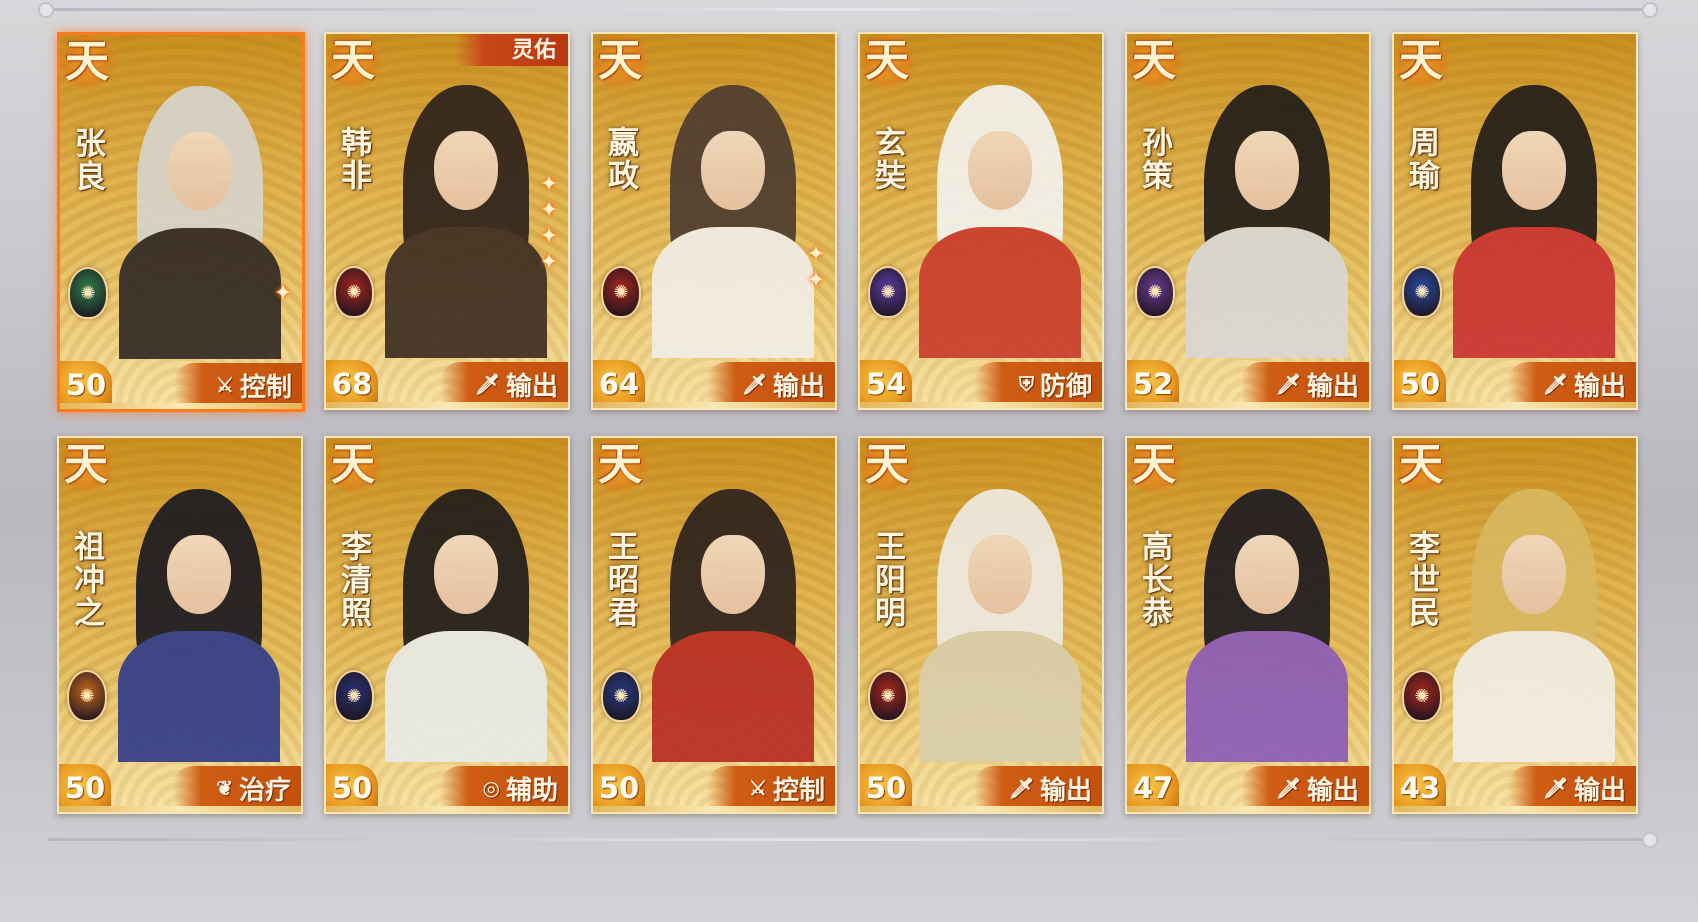 The image size is (1698, 922). What do you see at coordinates (491, 788) in the screenshot?
I see `swirl-icon: ◎` at bounding box center [491, 788].